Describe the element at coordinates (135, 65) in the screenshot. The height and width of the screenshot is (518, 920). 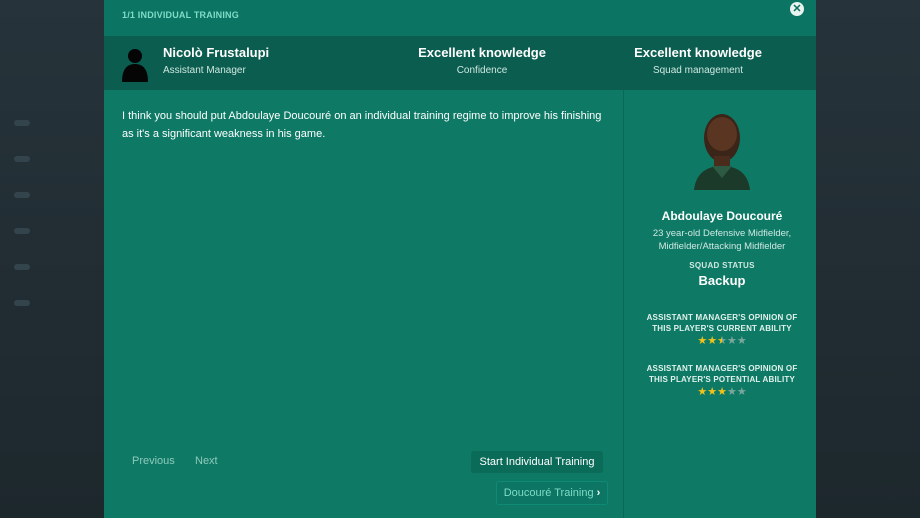
I see `staff-avatar` at that location.